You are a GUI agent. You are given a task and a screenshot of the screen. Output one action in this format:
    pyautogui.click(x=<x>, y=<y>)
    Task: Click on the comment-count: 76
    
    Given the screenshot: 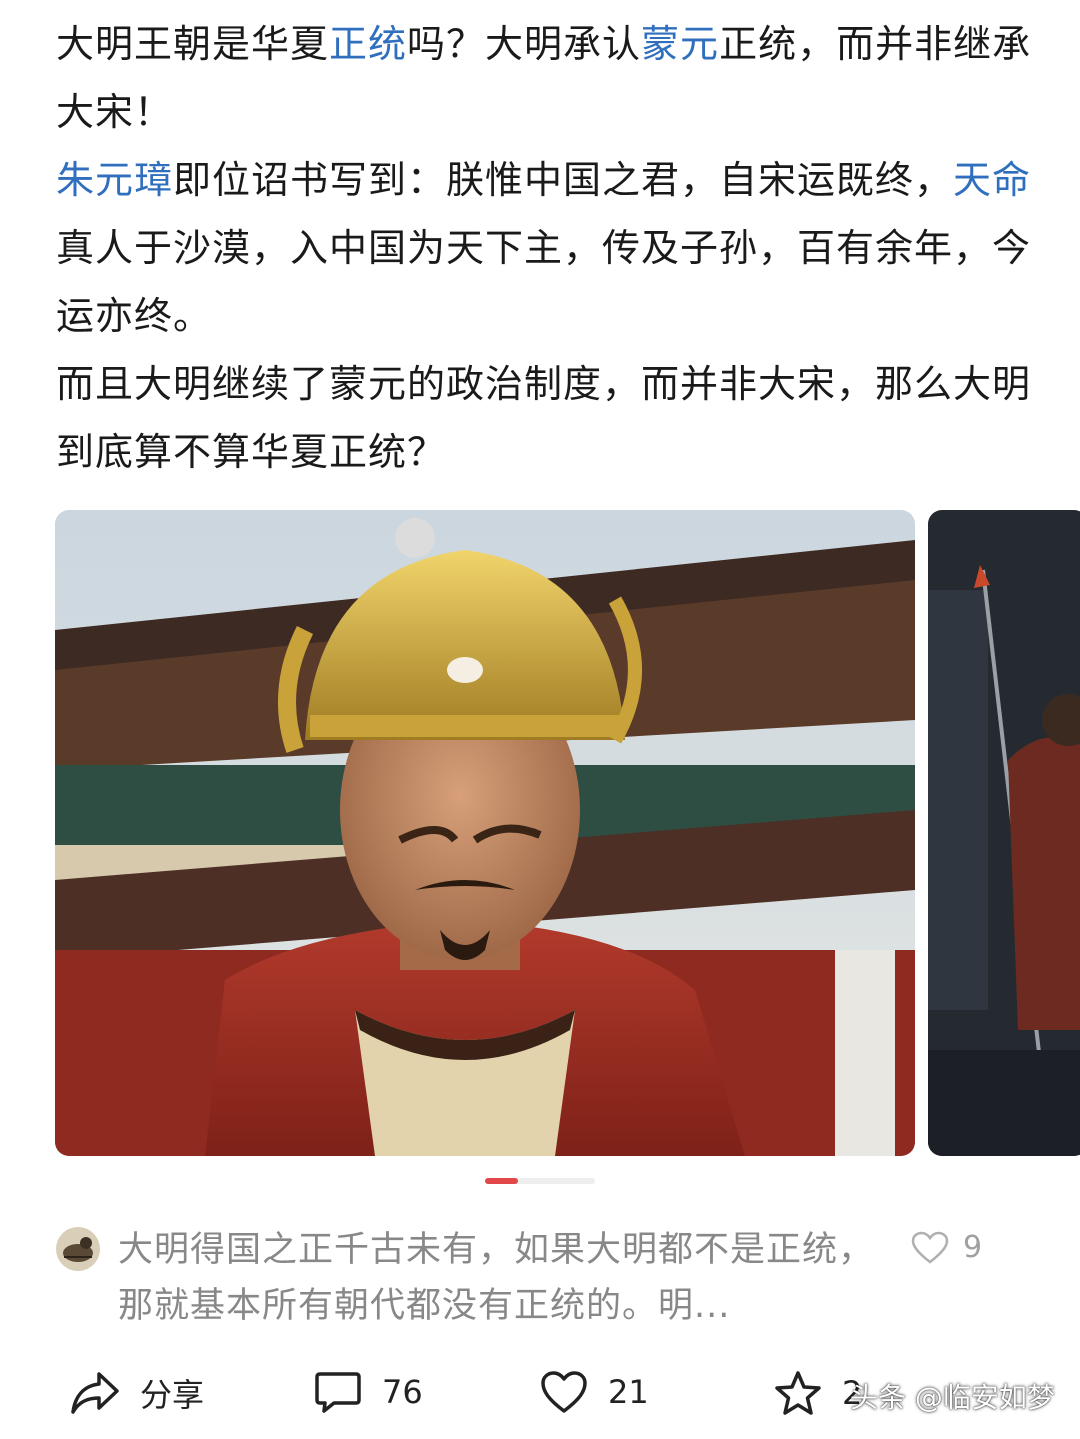 What is the action you would take?
    pyautogui.click(x=402, y=1392)
    